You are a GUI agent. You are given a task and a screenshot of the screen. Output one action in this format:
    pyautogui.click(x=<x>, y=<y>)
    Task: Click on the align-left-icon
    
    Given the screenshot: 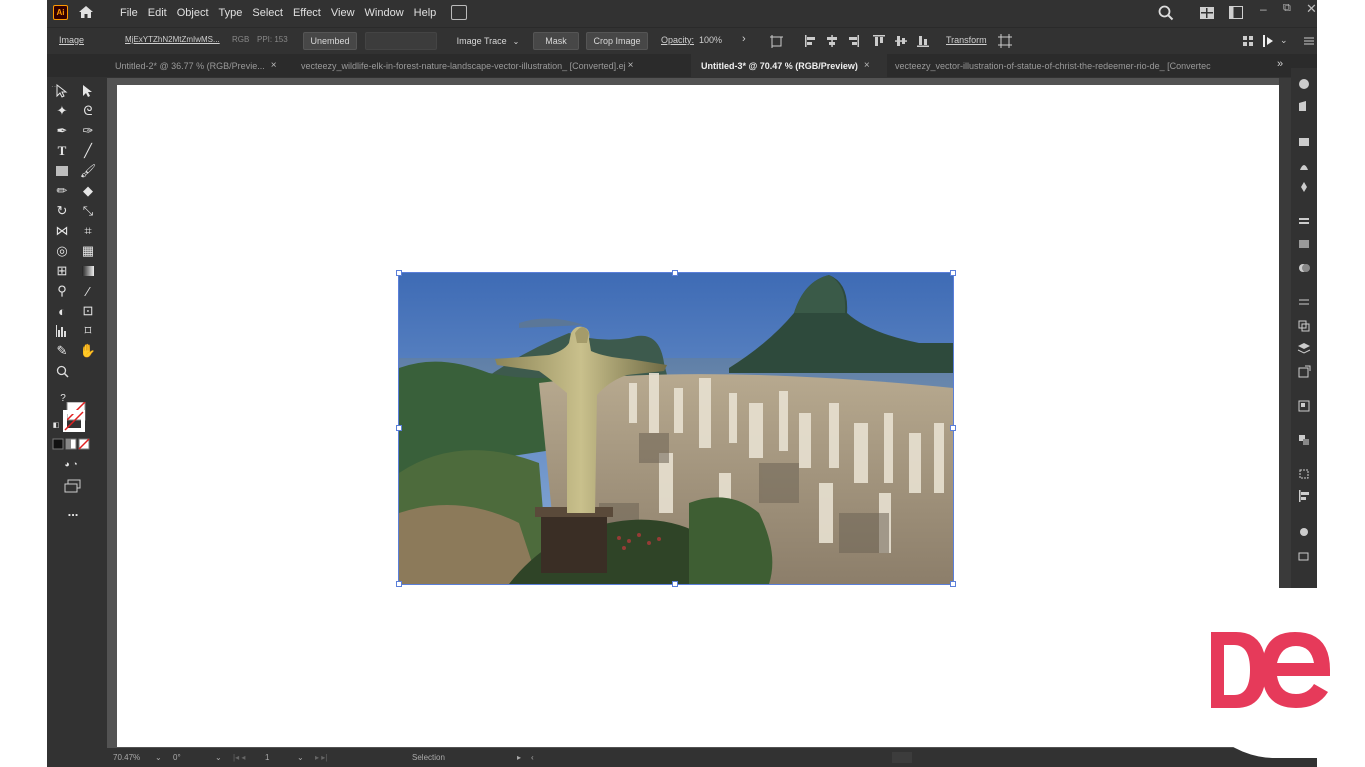 What is the action you would take?
    pyautogui.click(x=811, y=41)
    